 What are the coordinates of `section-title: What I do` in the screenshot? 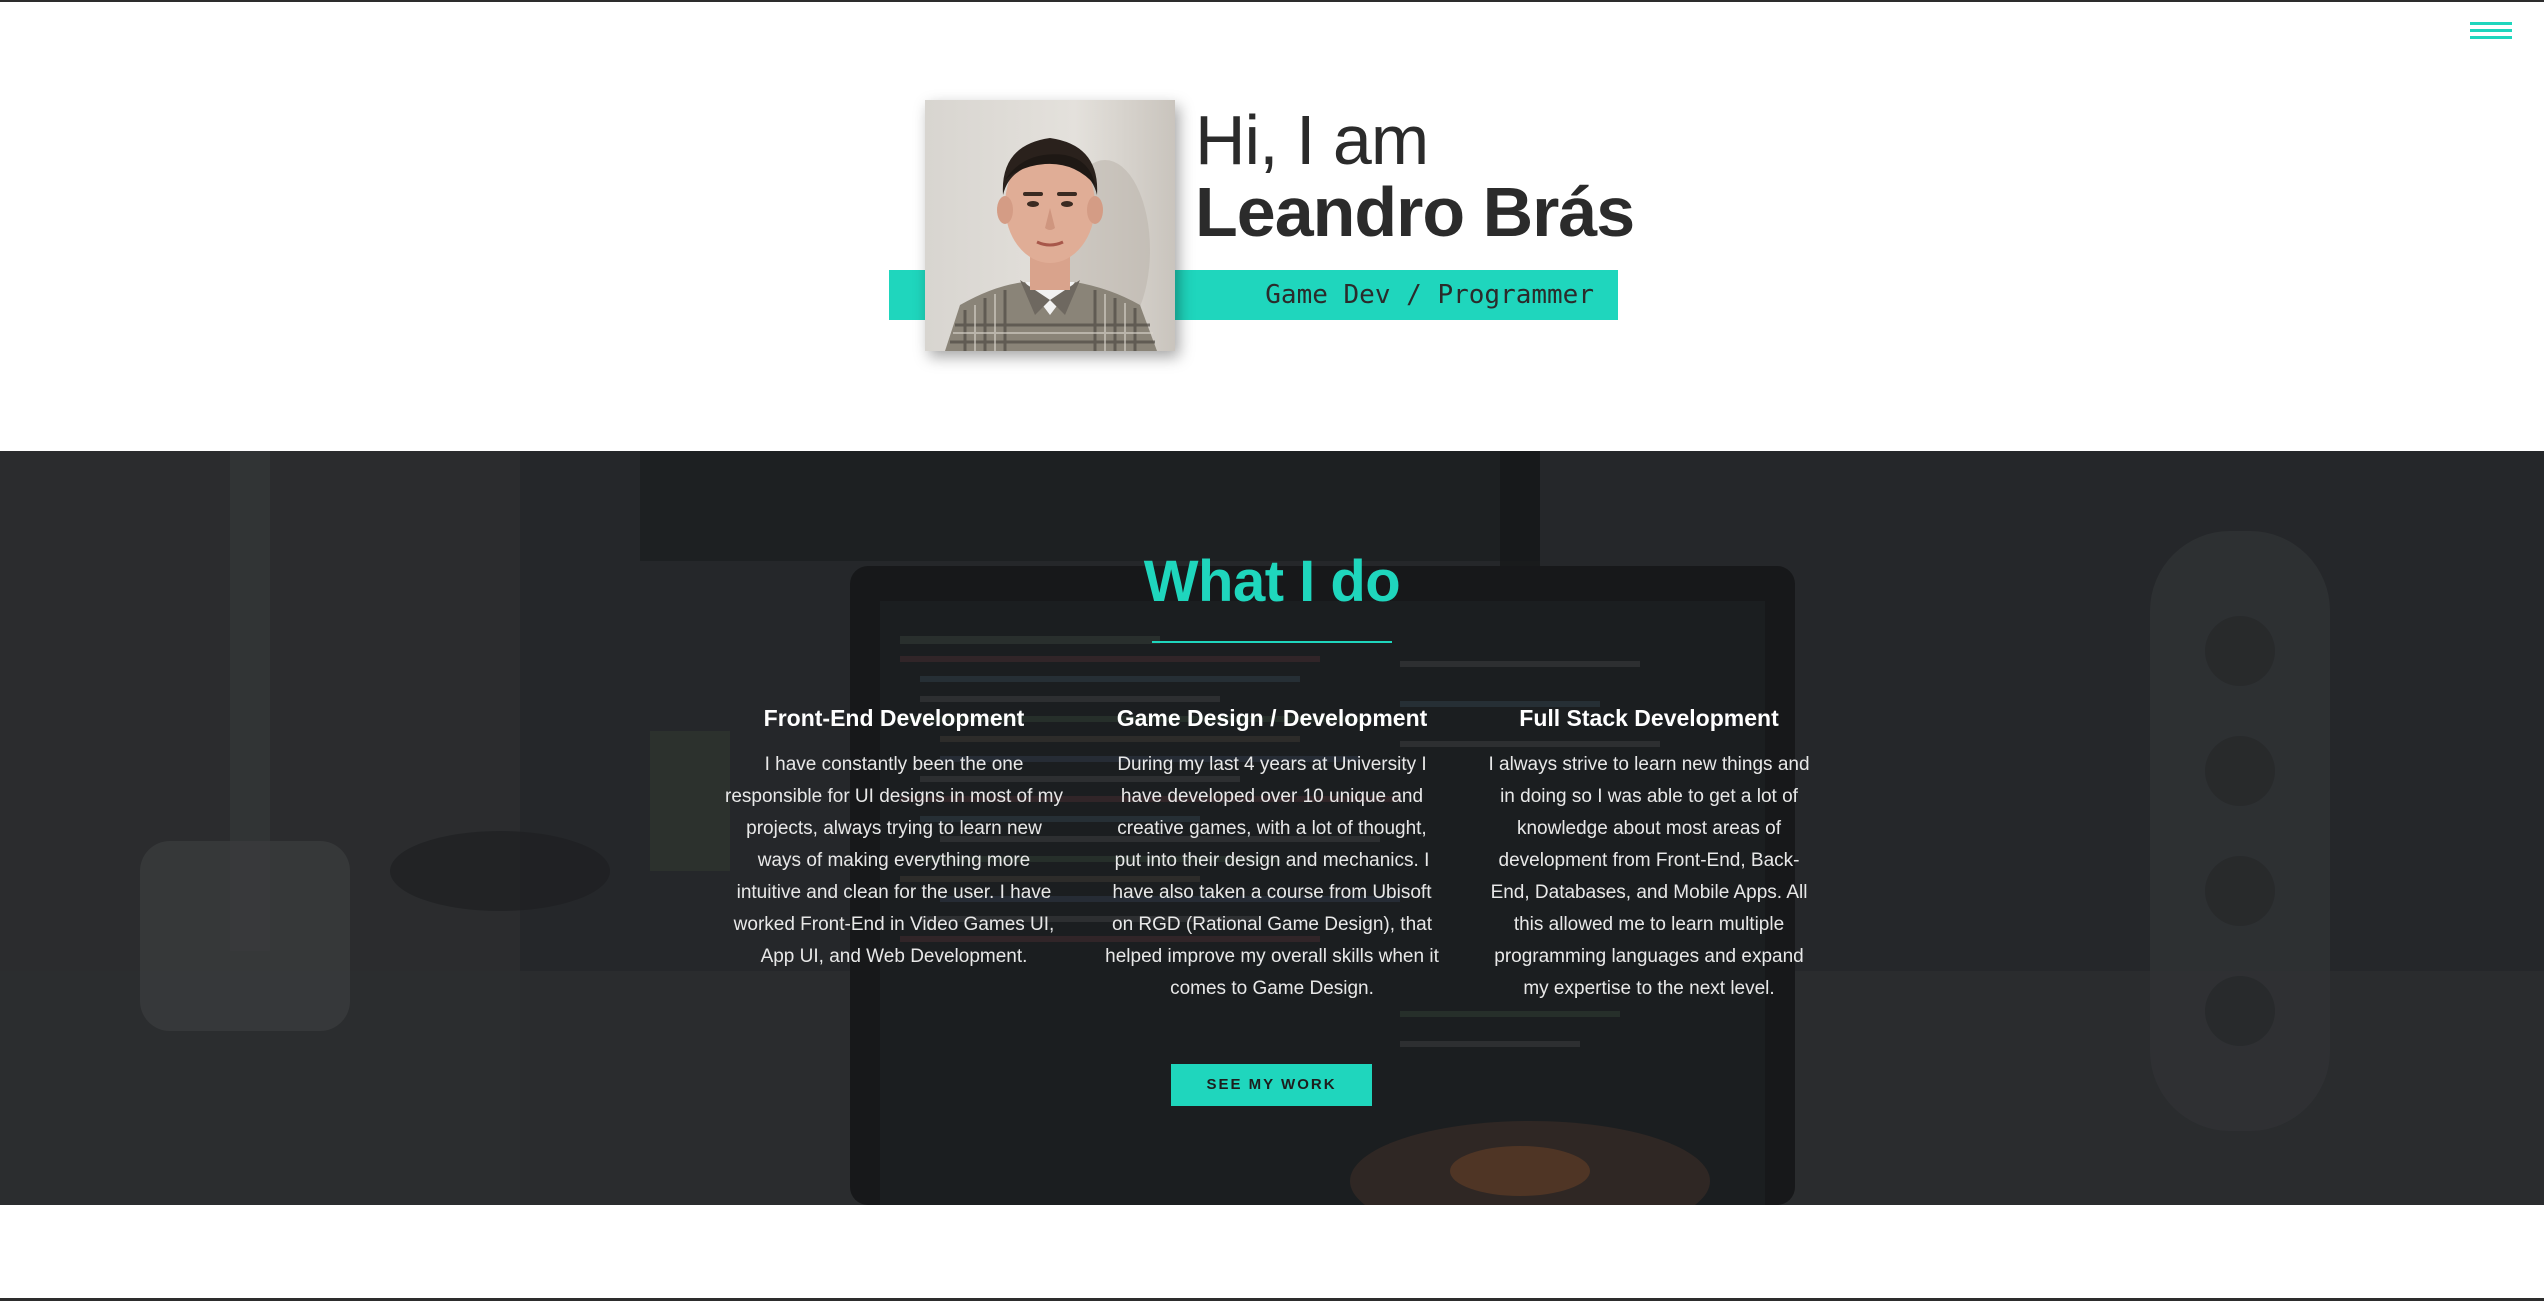 It's located at (1272, 581).